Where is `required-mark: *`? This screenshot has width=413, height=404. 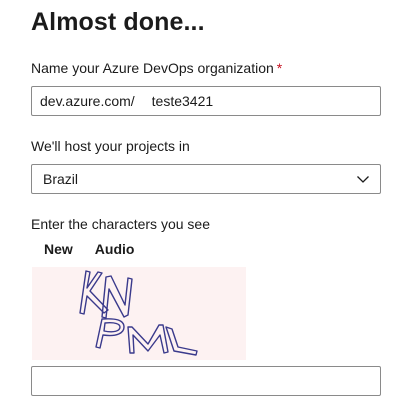
required-mark: * is located at coordinates (279, 68).